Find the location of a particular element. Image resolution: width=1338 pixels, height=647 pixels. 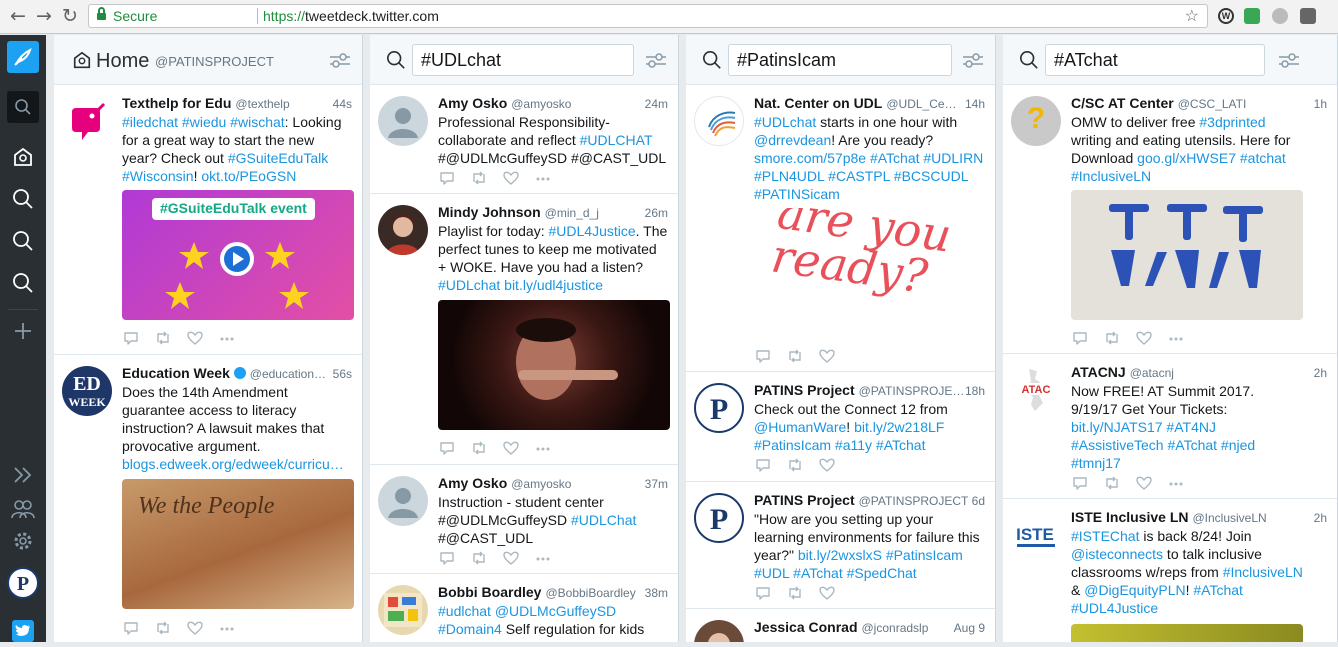

column-search-input: #ATchat is located at coordinates (1155, 60).